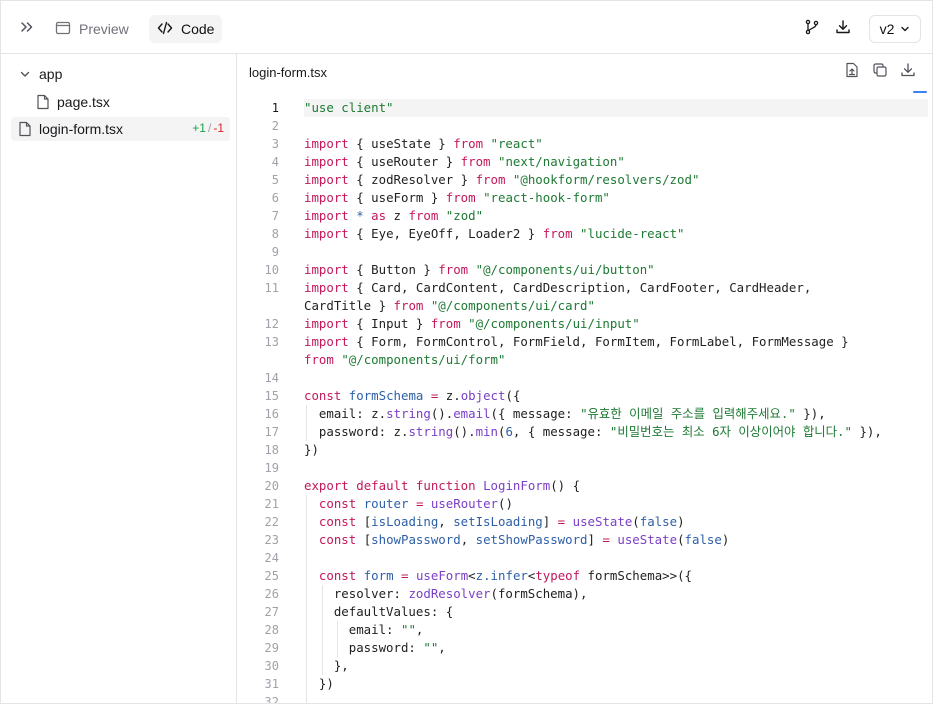 The image size is (933, 704). Describe the element at coordinates (271, 450) in the screenshot. I see `line-number: 18` at that location.